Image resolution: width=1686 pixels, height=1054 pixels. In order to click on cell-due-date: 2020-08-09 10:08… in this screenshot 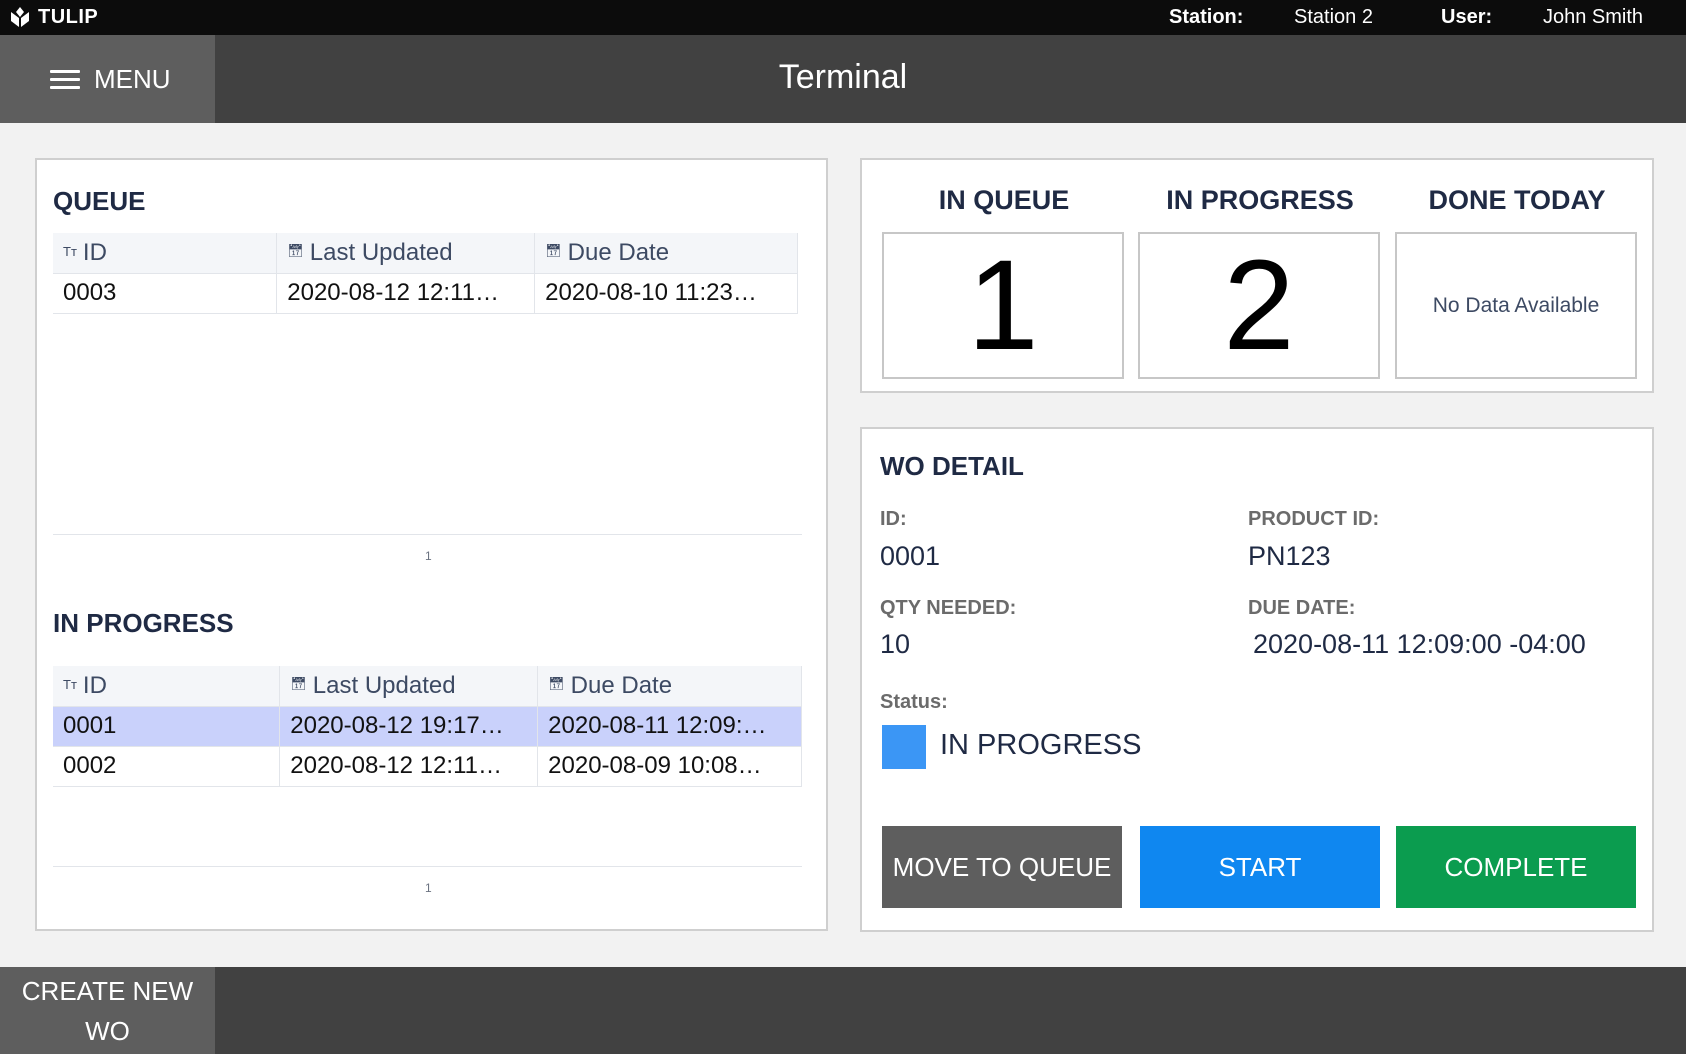, I will do `click(669, 766)`.